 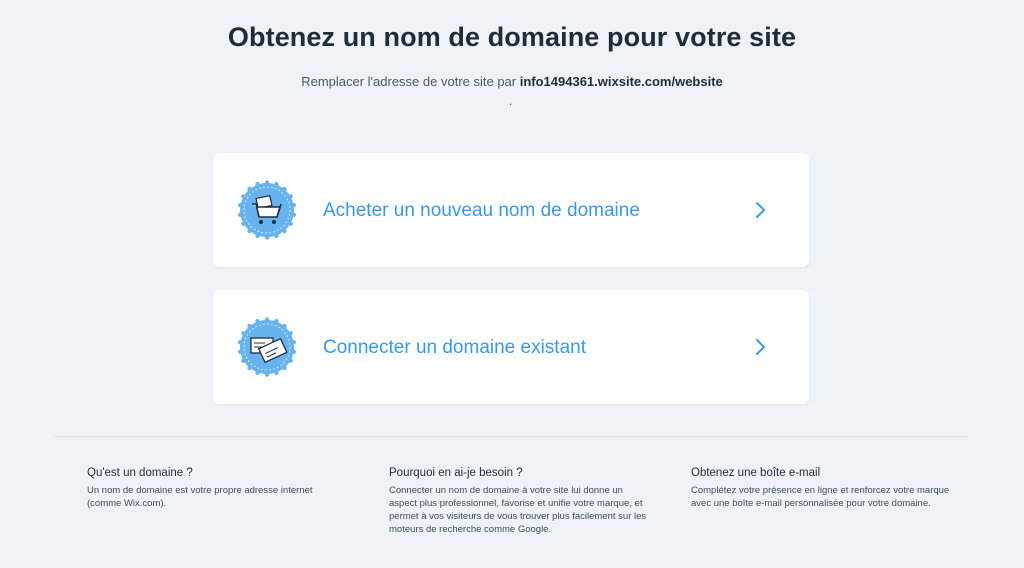 I want to click on connect-domain-label: Connecter un domaine existant, so click(x=454, y=347).